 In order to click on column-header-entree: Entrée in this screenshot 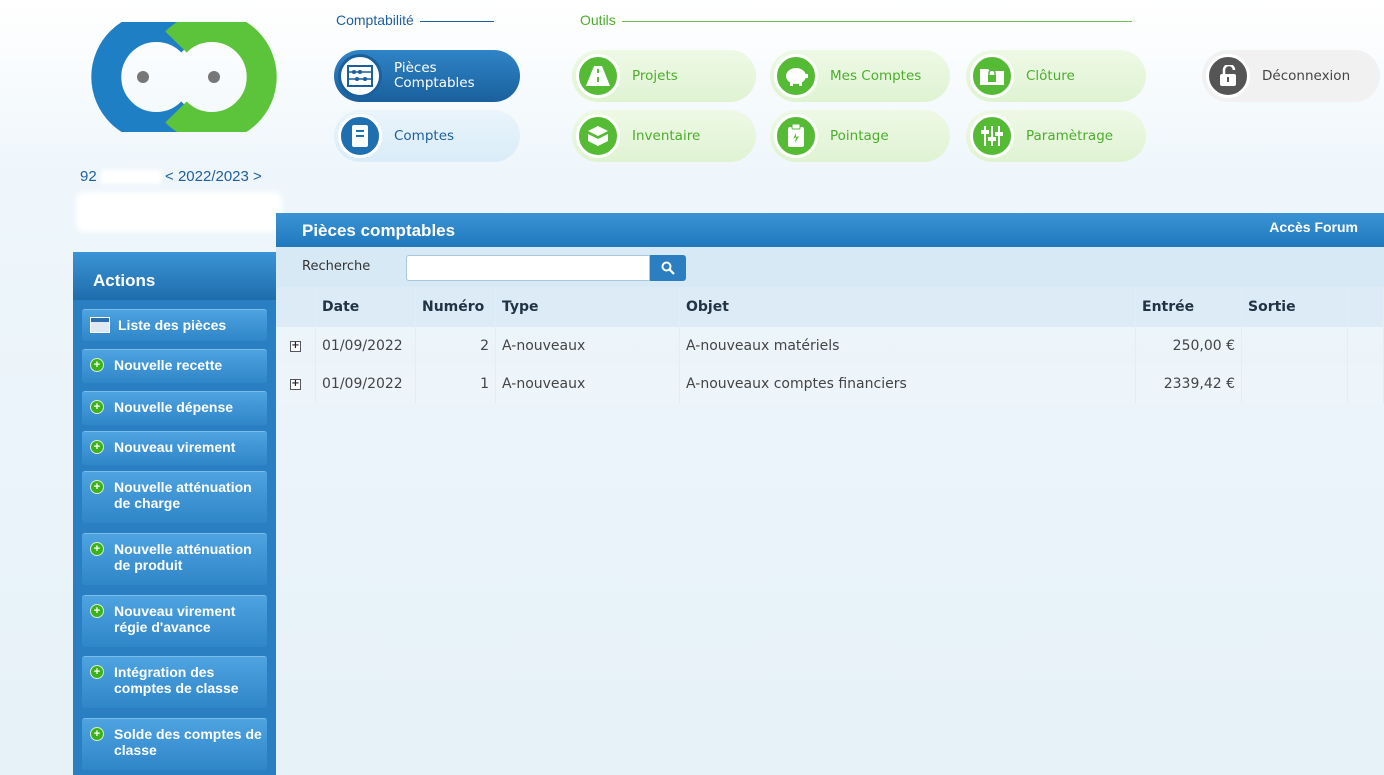, I will do `click(1189, 307)`.